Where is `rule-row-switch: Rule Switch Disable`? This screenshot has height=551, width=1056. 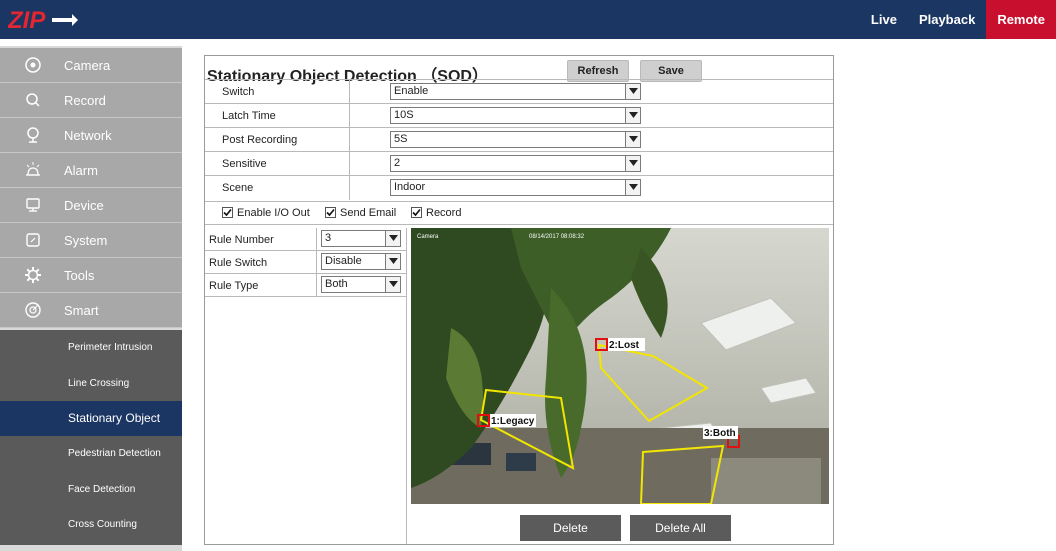 rule-row-switch: Rule Switch Disable is located at coordinates (306, 262).